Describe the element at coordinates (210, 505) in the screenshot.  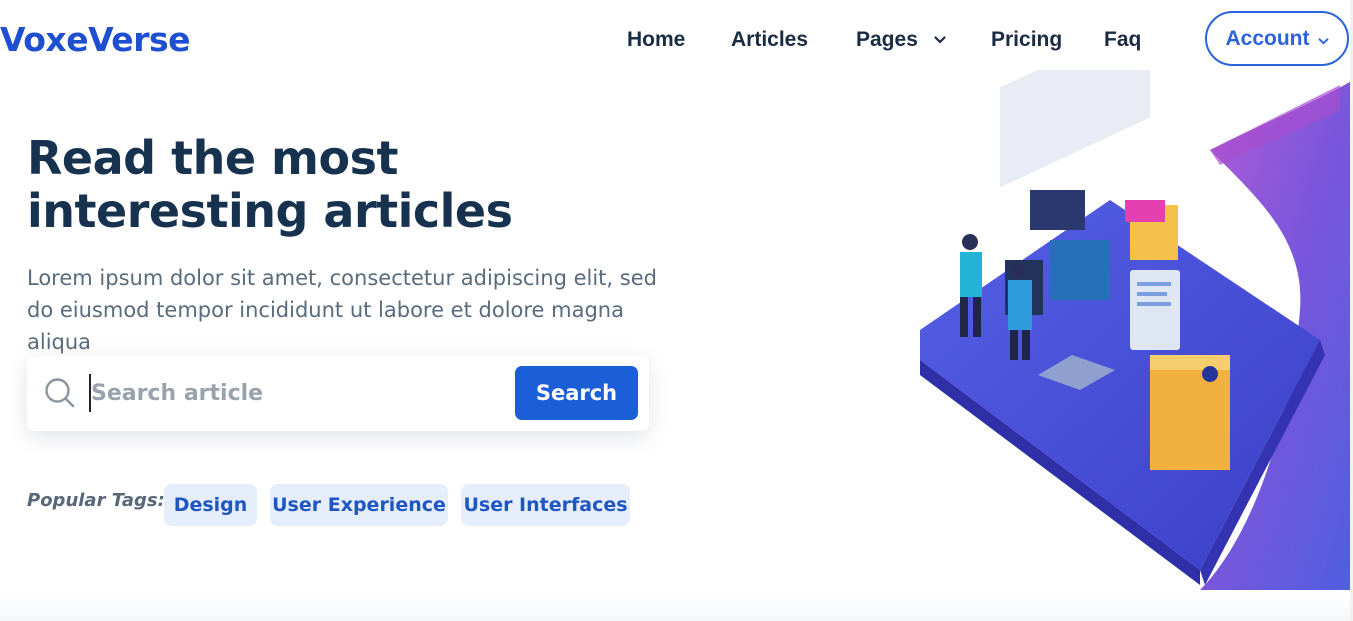
I see `tag-design: Design` at that location.